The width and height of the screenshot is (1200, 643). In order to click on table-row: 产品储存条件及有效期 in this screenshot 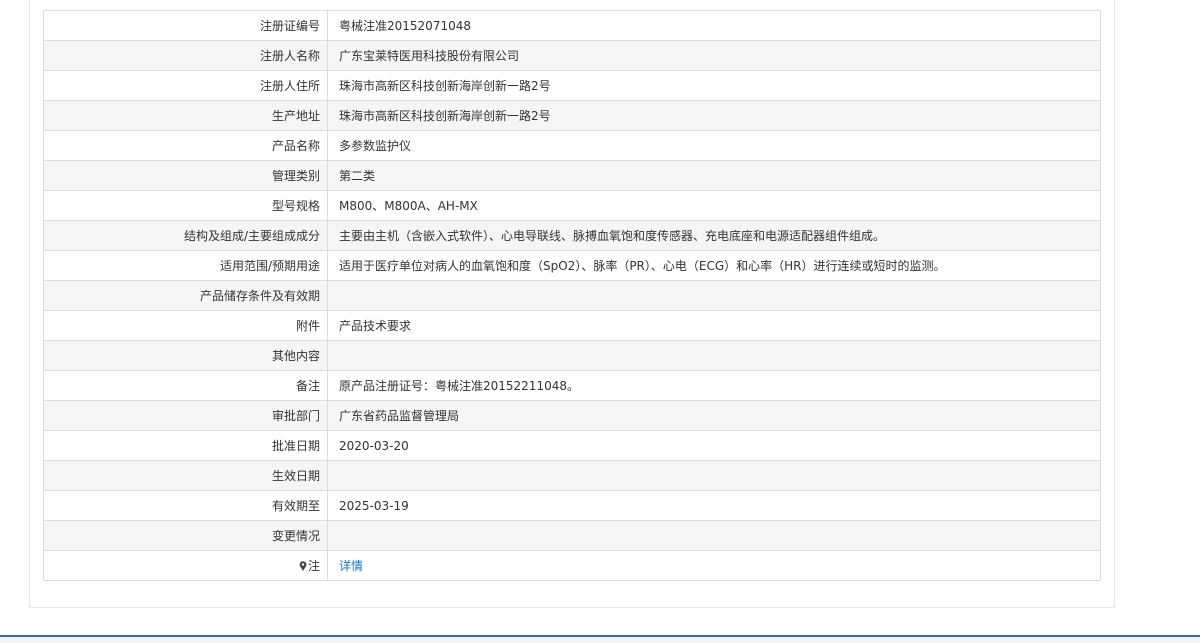, I will do `click(572, 295)`.